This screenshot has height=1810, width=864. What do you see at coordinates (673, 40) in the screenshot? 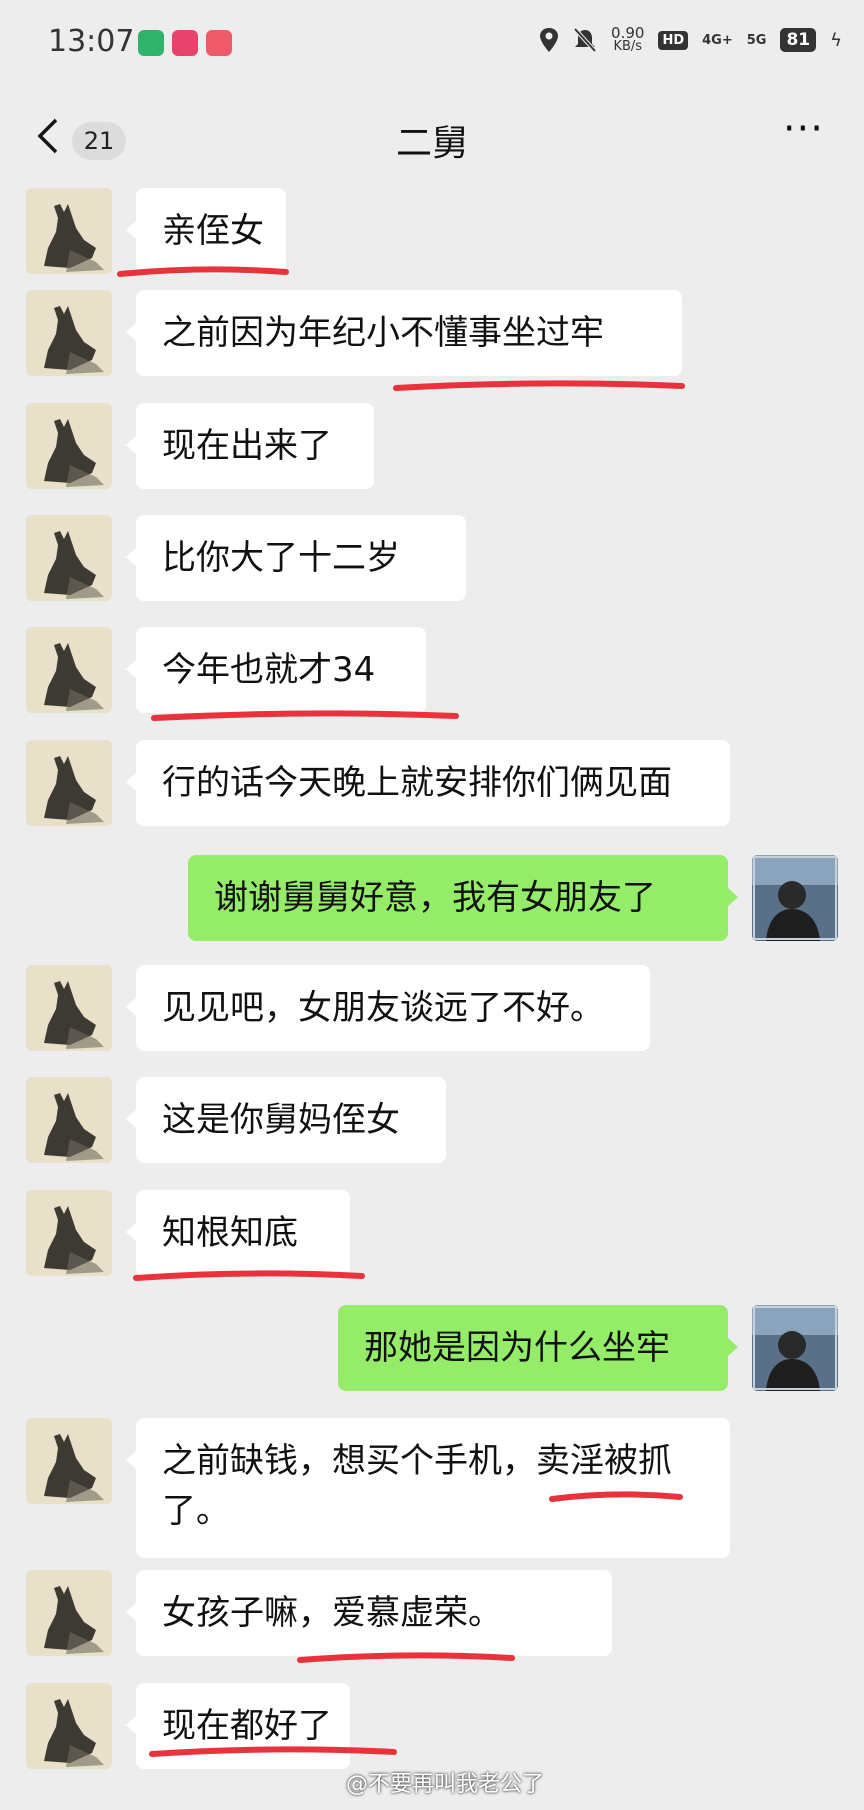
I see `hd-badge: HD` at bounding box center [673, 40].